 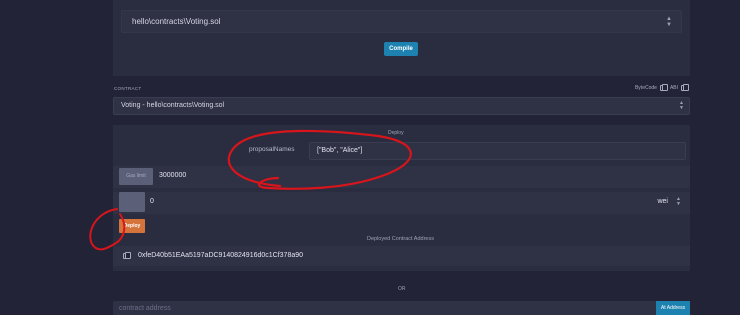 I want to click on contract-select: Voting - hello\contracts\Voting.sol ▲ ▼, so click(x=401, y=106).